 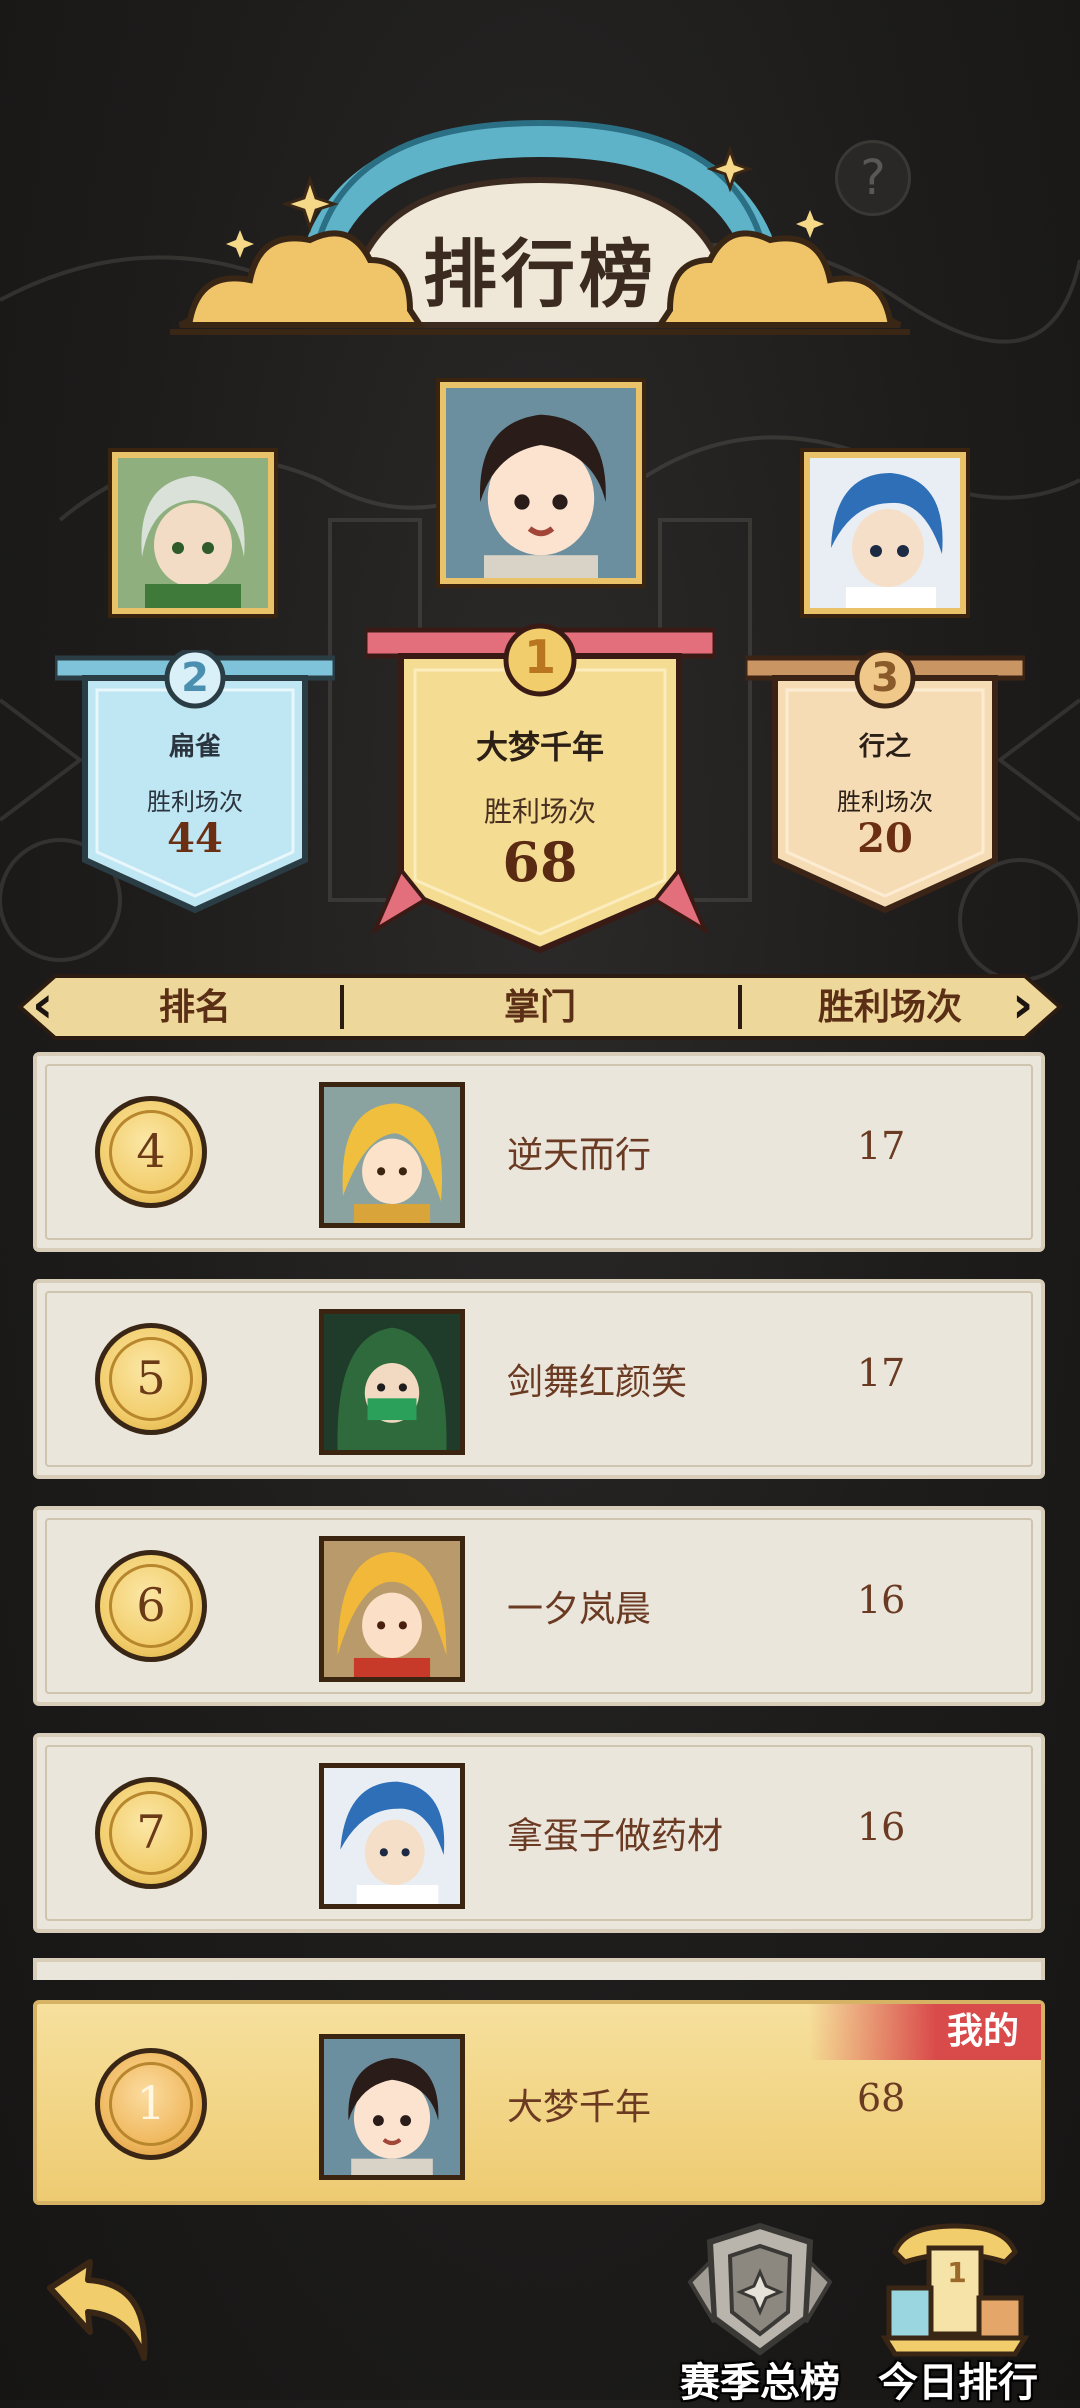 I want to click on header-player: 掌门, so click(x=539, y=1007).